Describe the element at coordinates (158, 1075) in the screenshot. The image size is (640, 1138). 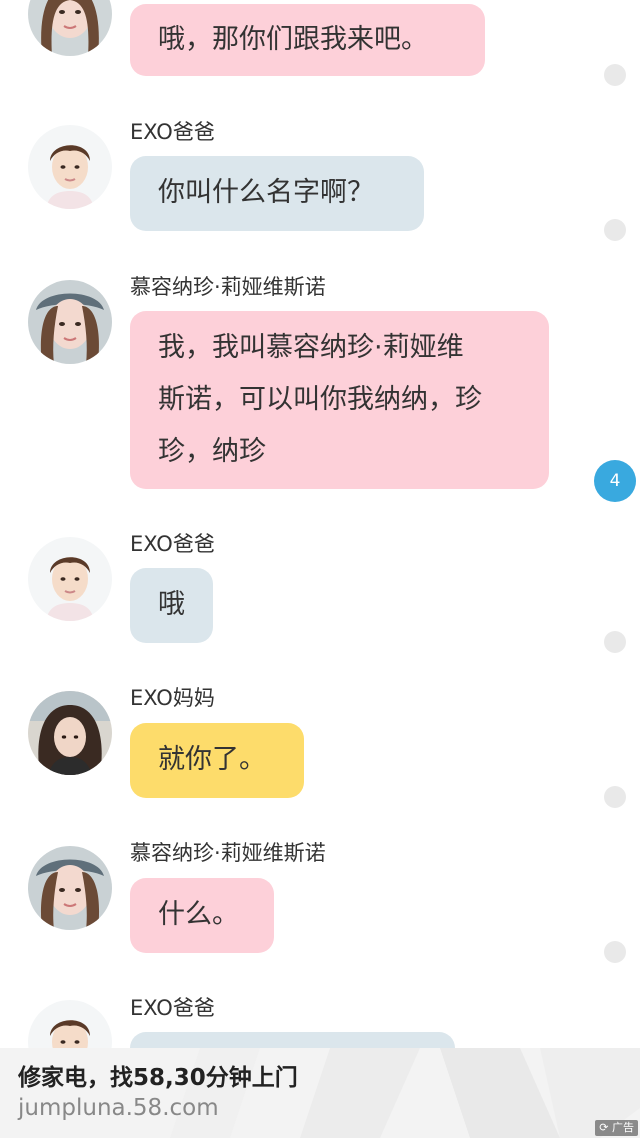
I see `ad-title: 修家电，找58,30分钟上门` at that location.